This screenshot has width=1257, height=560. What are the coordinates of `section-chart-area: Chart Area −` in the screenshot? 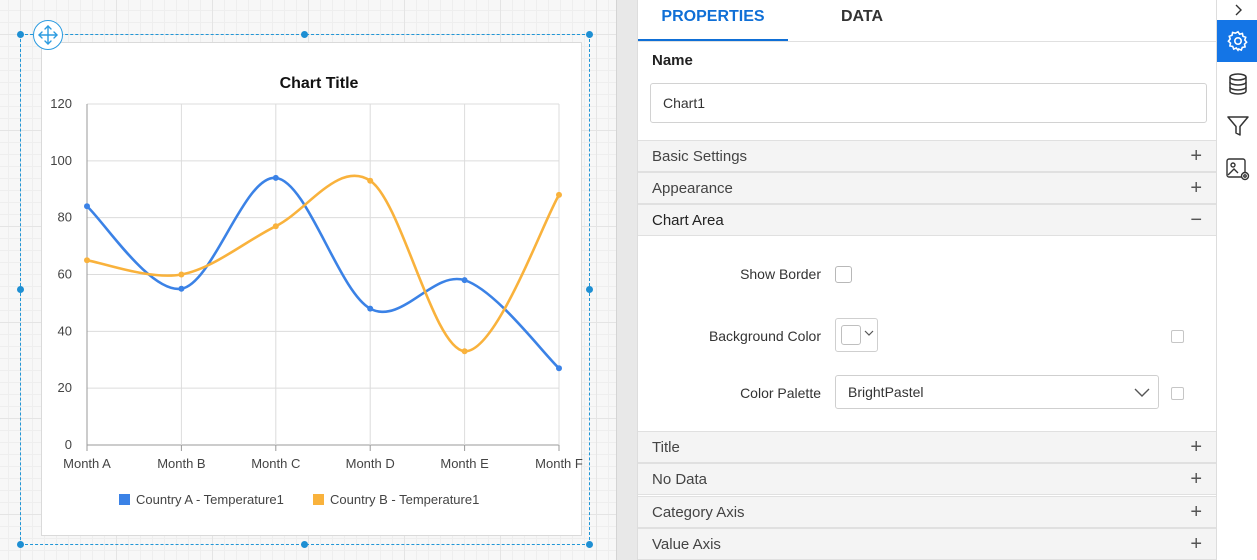 It's located at (927, 220).